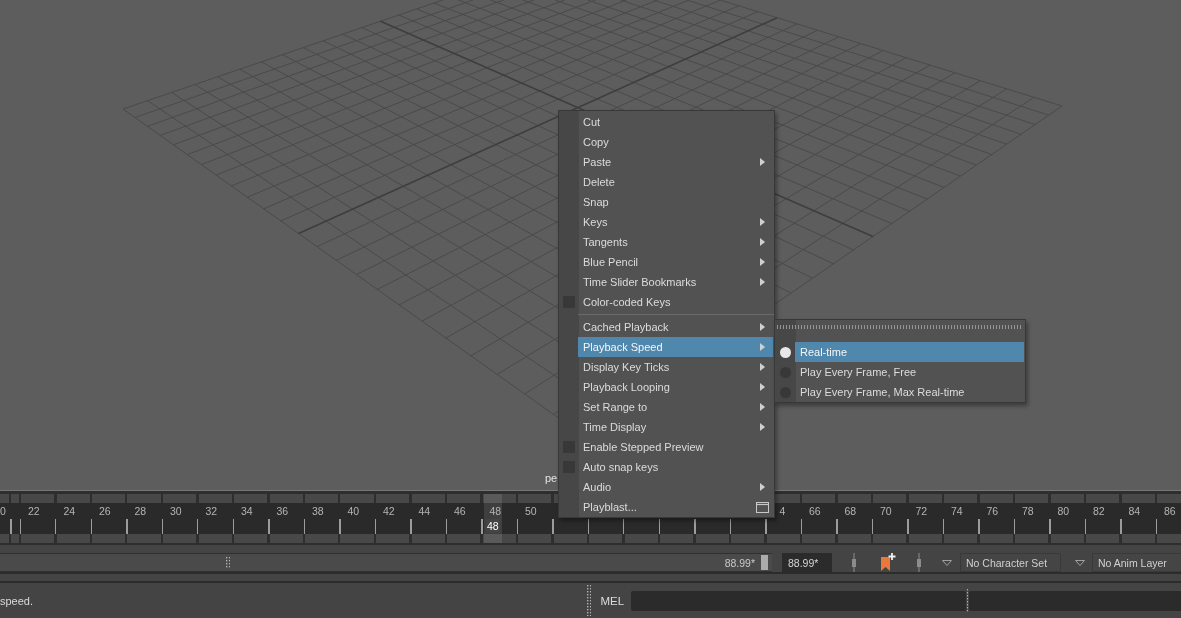 This screenshot has width=1181, height=618. Describe the element at coordinates (1170, 511) in the screenshot. I see `frame-label: 86` at that location.